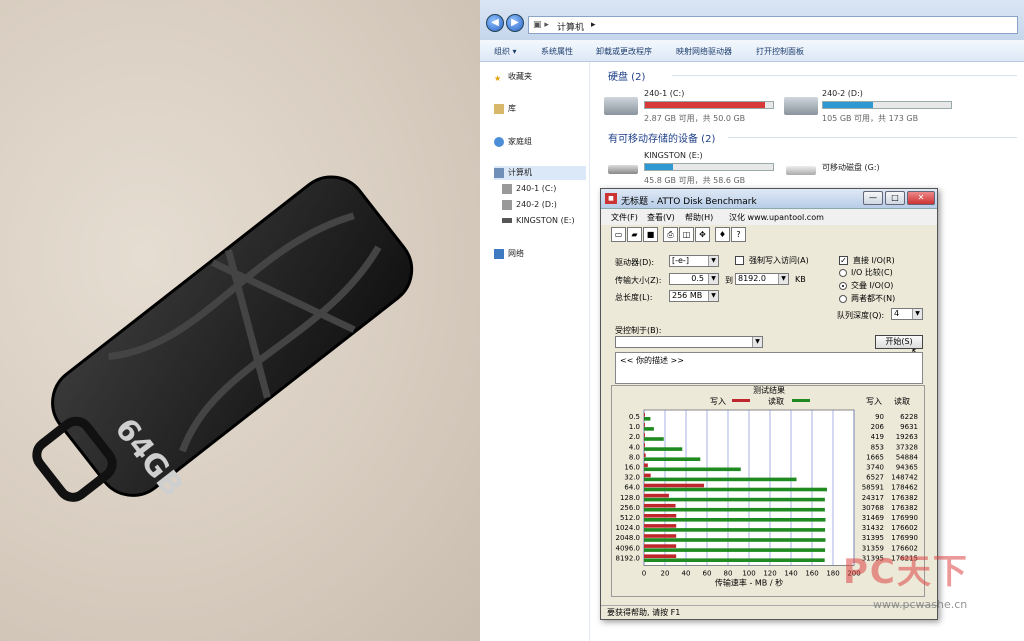  What do you see at coordinates (707, 574) in the screenshot?
I see `x-tick-label: 60` at bounding box center [707, 574].